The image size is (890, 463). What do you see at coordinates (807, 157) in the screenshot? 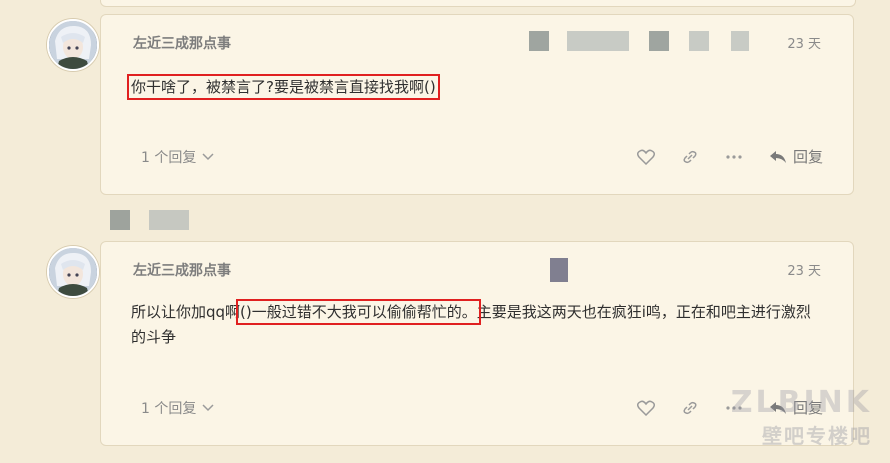
I see `reply-label: 回复` at bounding box center [807, 157].